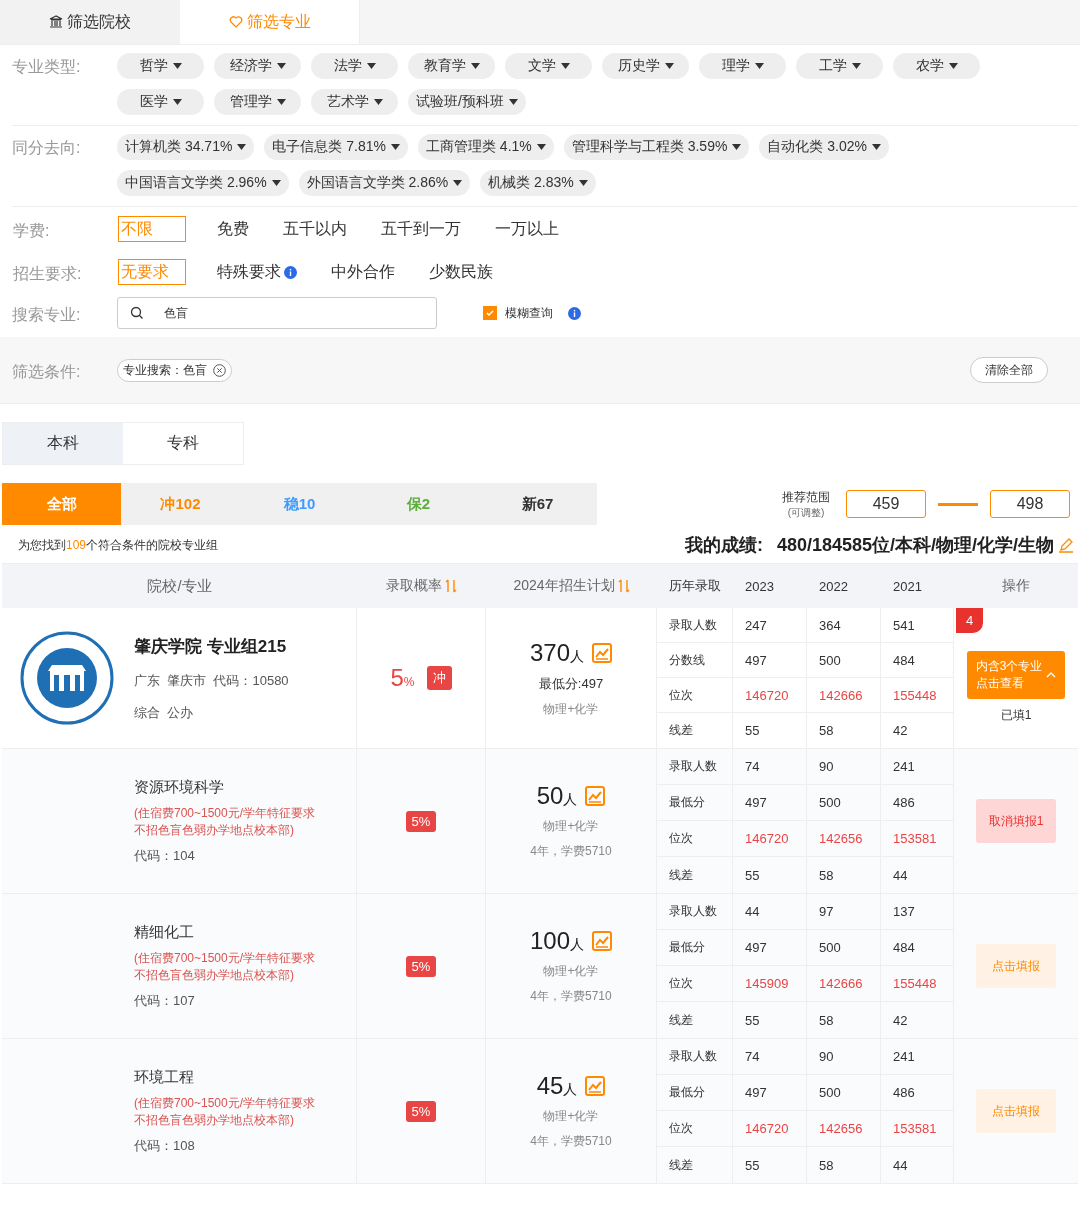 The height and width of the screenshot is (1212, 1080). Describe the element at coordinates (336, 147) in the screenshot. I see `direction-chip: 电子信息类 7.81%` at that location.